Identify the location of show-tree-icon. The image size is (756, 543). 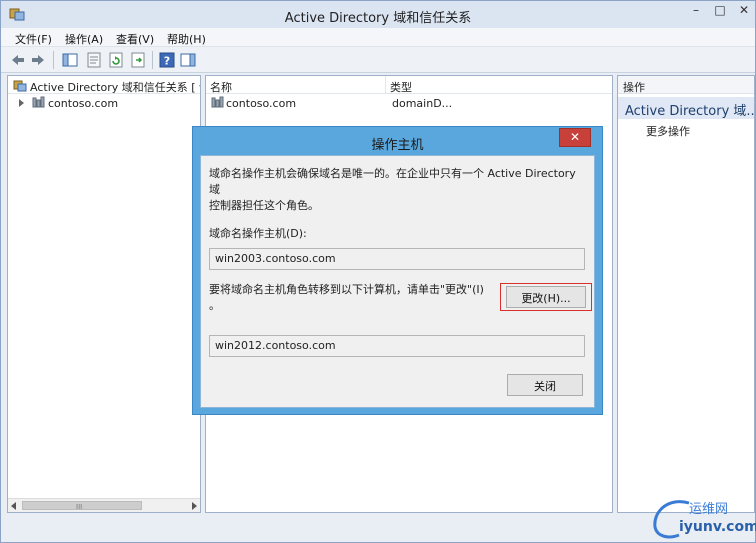
(70, 60).